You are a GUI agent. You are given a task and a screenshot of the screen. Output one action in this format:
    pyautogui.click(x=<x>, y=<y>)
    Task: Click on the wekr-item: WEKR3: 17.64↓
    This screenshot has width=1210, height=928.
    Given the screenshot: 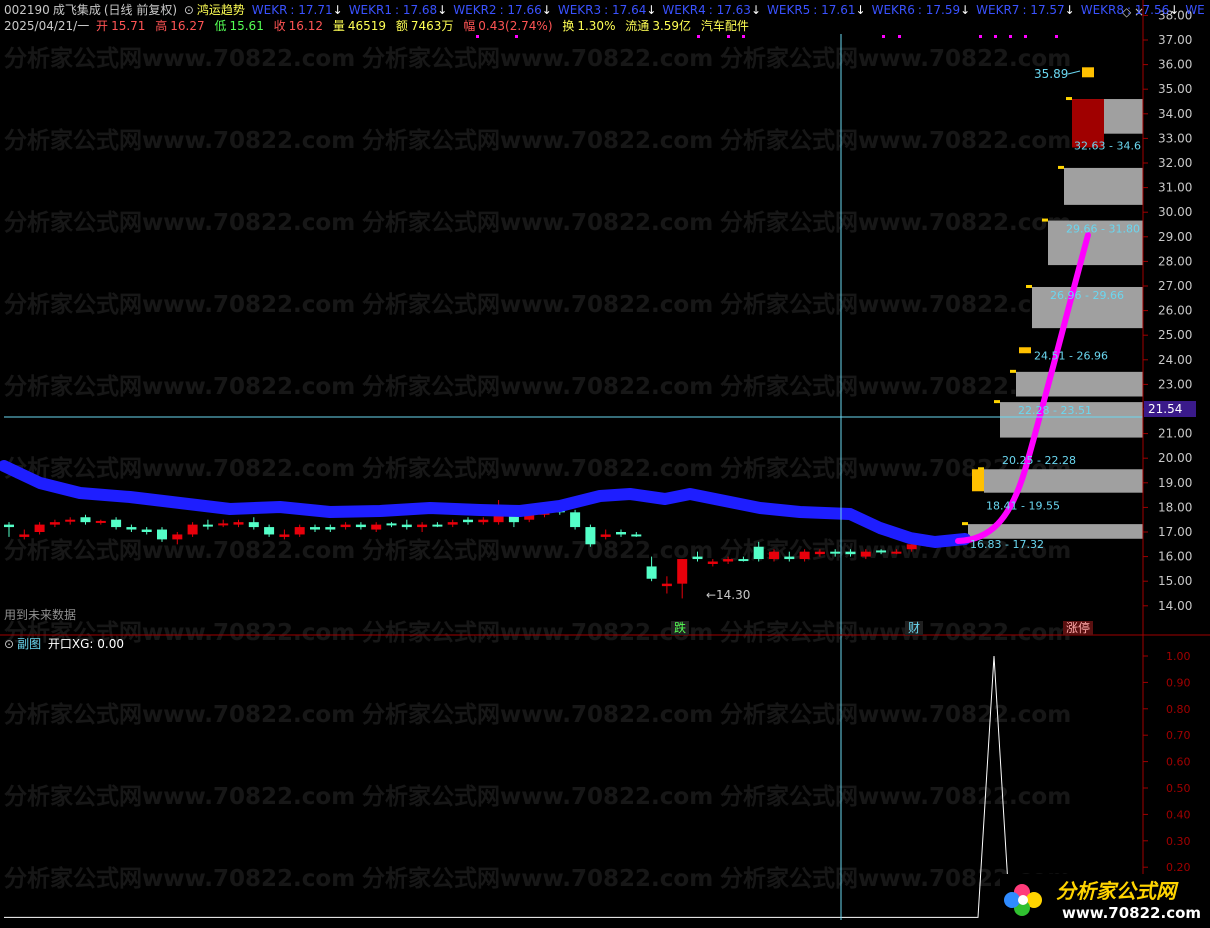 What is the action you would take?
    pyautogui.click(x=609, y=10)
    